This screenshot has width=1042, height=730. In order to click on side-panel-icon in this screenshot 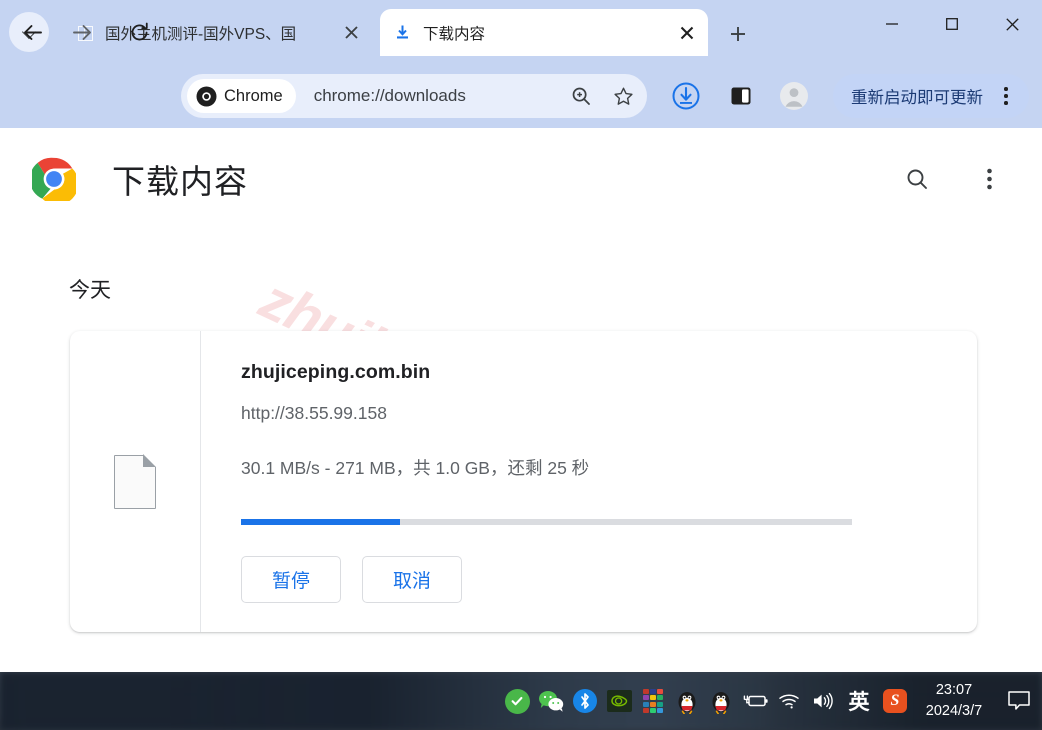, I will do `click(741, 96)`.